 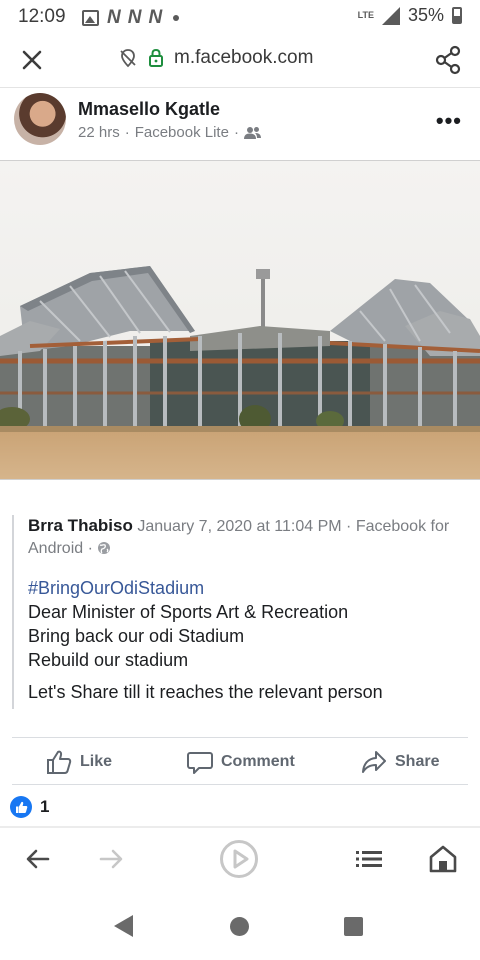 I want to click on system-indicators: LTE 35%, so click(x=410, y=15).